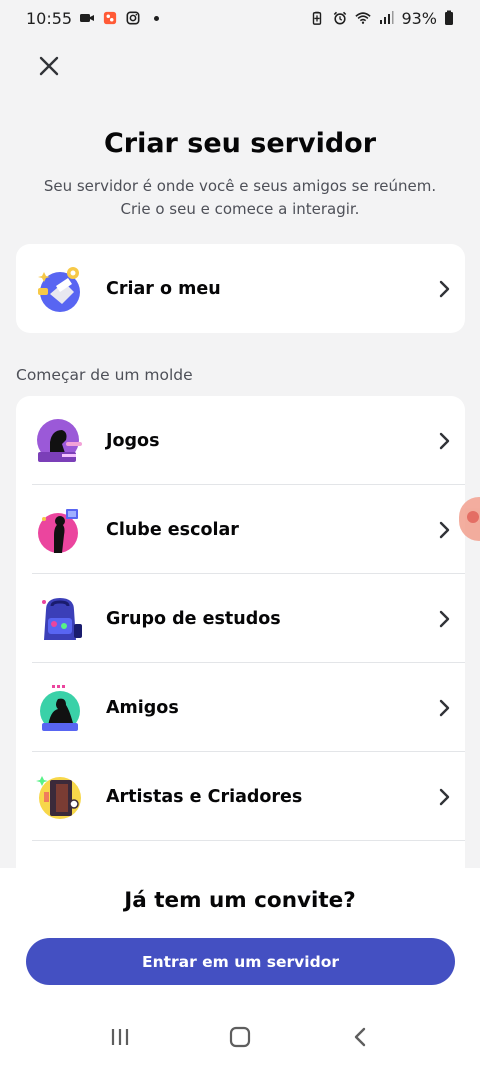 This screenshot has height=1066, width=480. Describe the element at coordinates (133, 18) in the screenshot. I see `instagram-icon` at that location.